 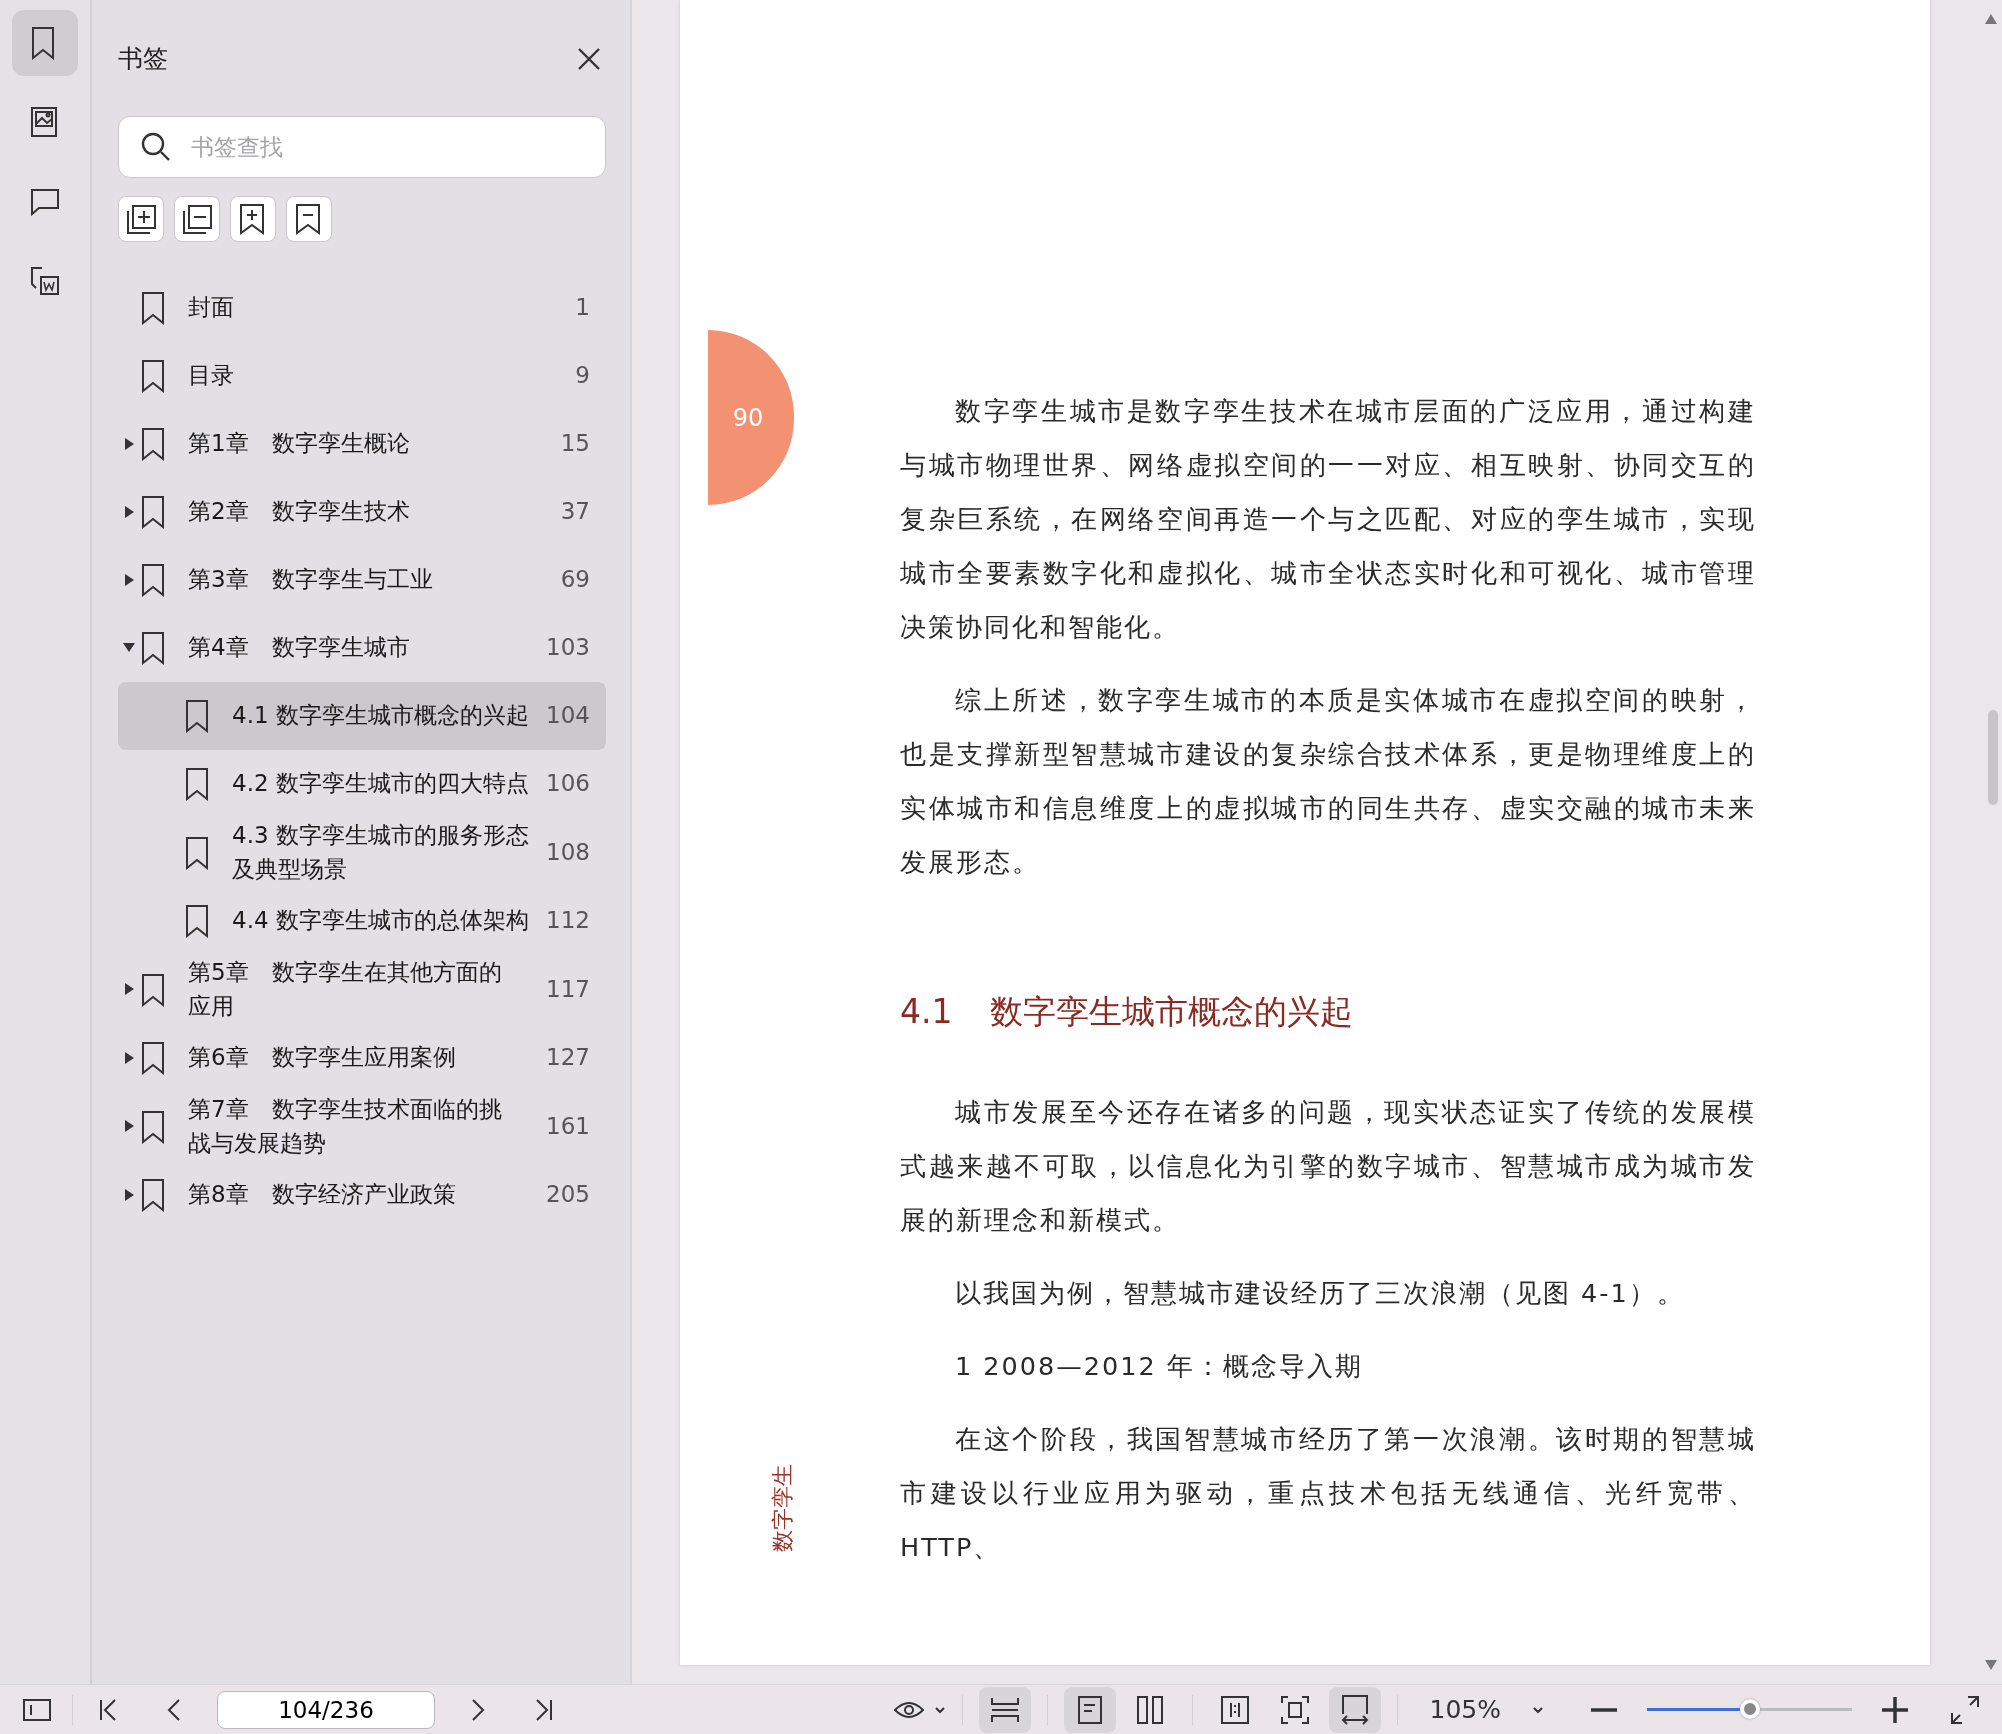 What do you see at coordinates (478, 1709) in the screenshot?
I see `chevron-right-icon` at bounding box center [478, 1709].